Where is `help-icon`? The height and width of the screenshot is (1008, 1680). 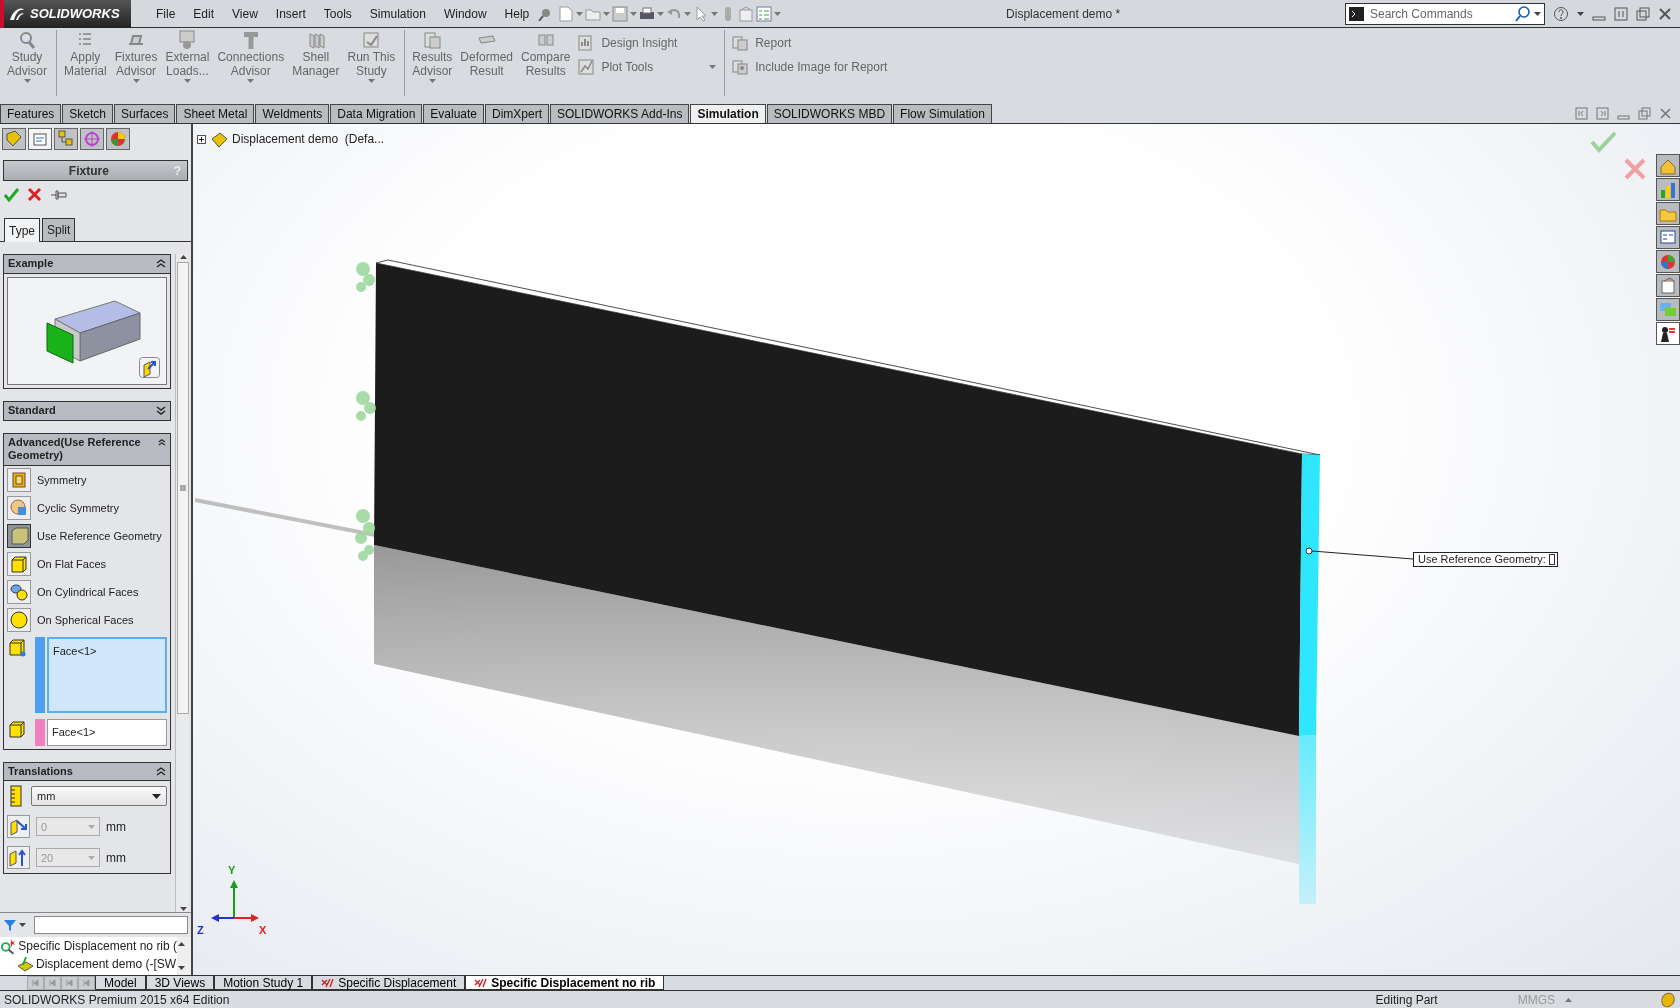 help-icon is located at coordinates (1561, 13).